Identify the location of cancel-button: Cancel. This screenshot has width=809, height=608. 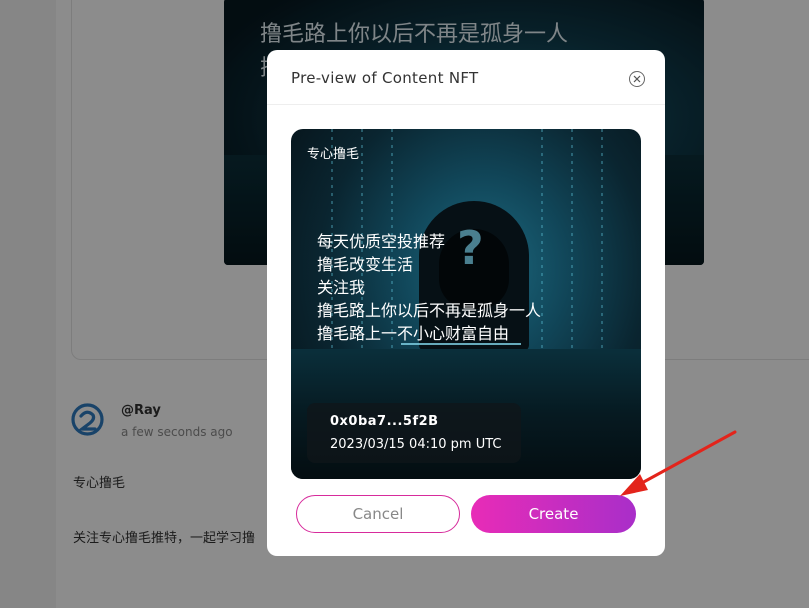
(378, 514).